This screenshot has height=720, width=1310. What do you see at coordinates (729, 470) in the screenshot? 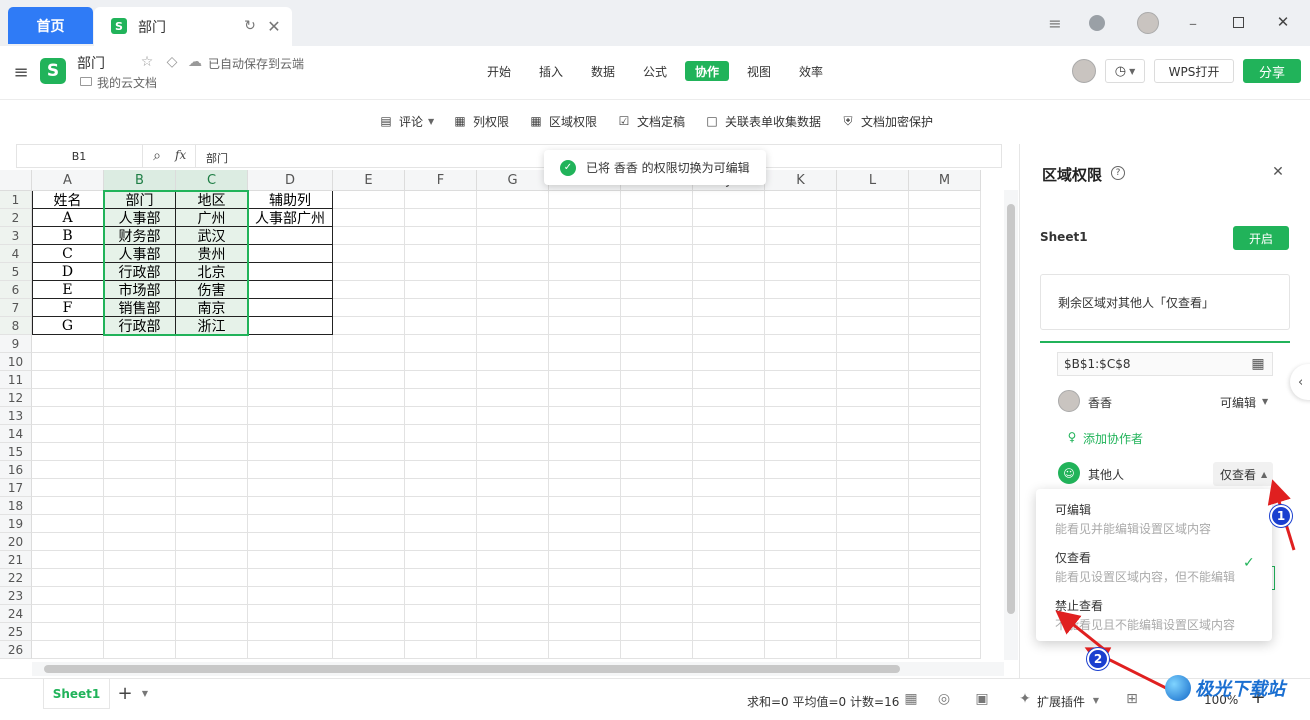
I see `grid-cell-j16` at bounding box center [729, 470].